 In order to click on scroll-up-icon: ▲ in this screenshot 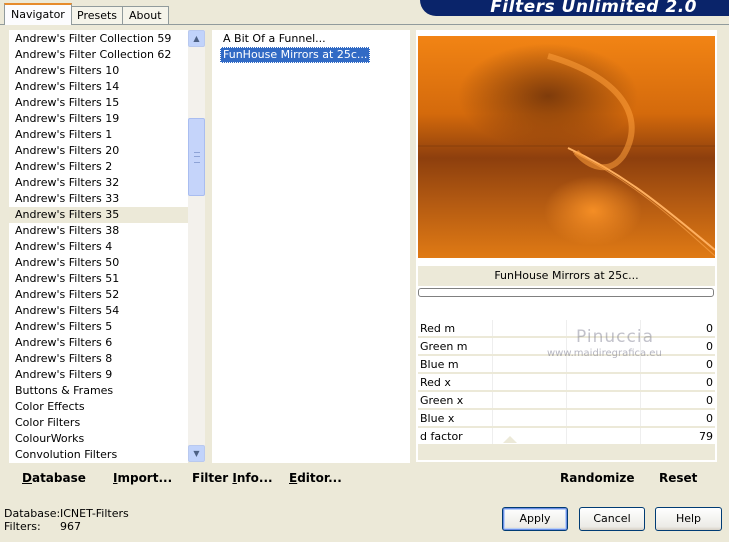, I will do `click(196, 38)`.